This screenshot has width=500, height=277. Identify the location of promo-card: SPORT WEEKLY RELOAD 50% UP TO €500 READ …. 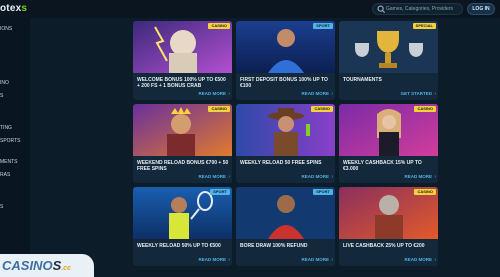
(182, 226).